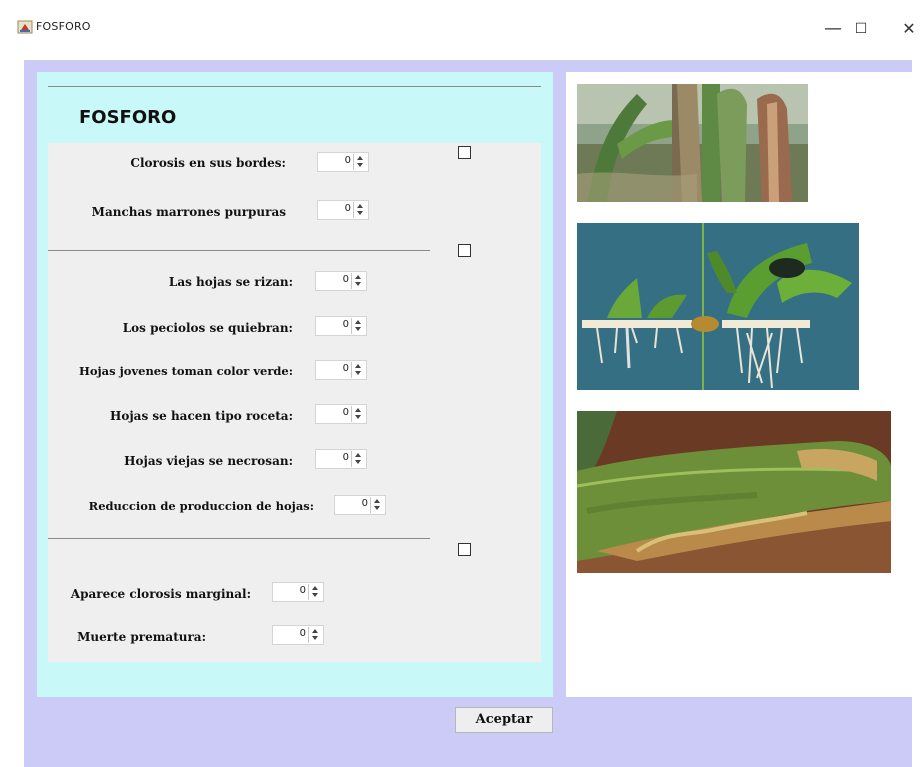 The image size is (924, 767). What do you see at coordinates (128, 117) in the screenshot?
I see `form-heading: FOSFORO` at bounding box center [128, 117].